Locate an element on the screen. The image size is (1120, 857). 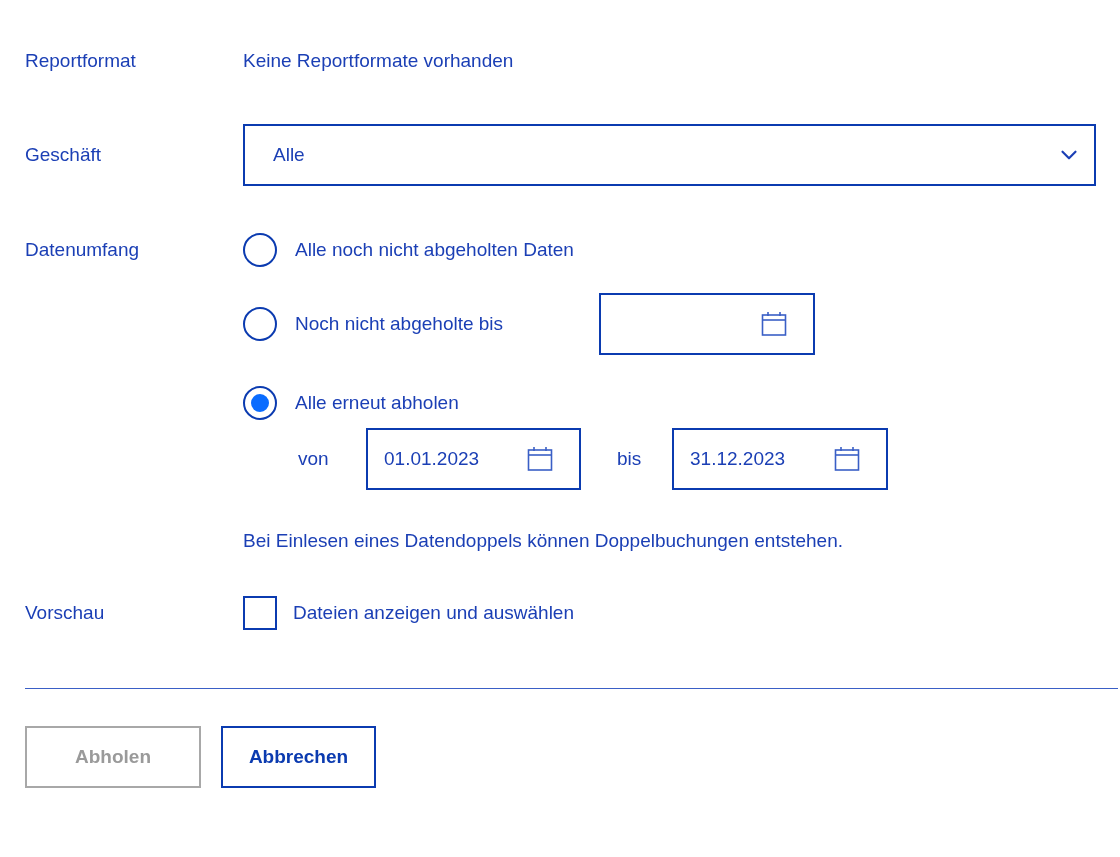
radio-label: Noch nicht abgeholte bis is located at coordinates (447, 324).